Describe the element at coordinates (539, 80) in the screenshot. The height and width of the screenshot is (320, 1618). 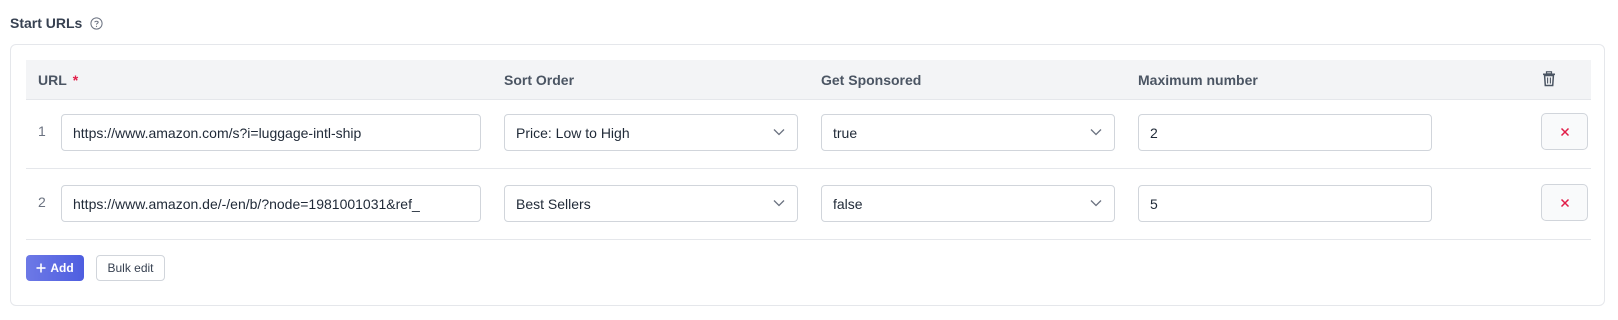
I see `header-sort-order: Sort Order` at that location.